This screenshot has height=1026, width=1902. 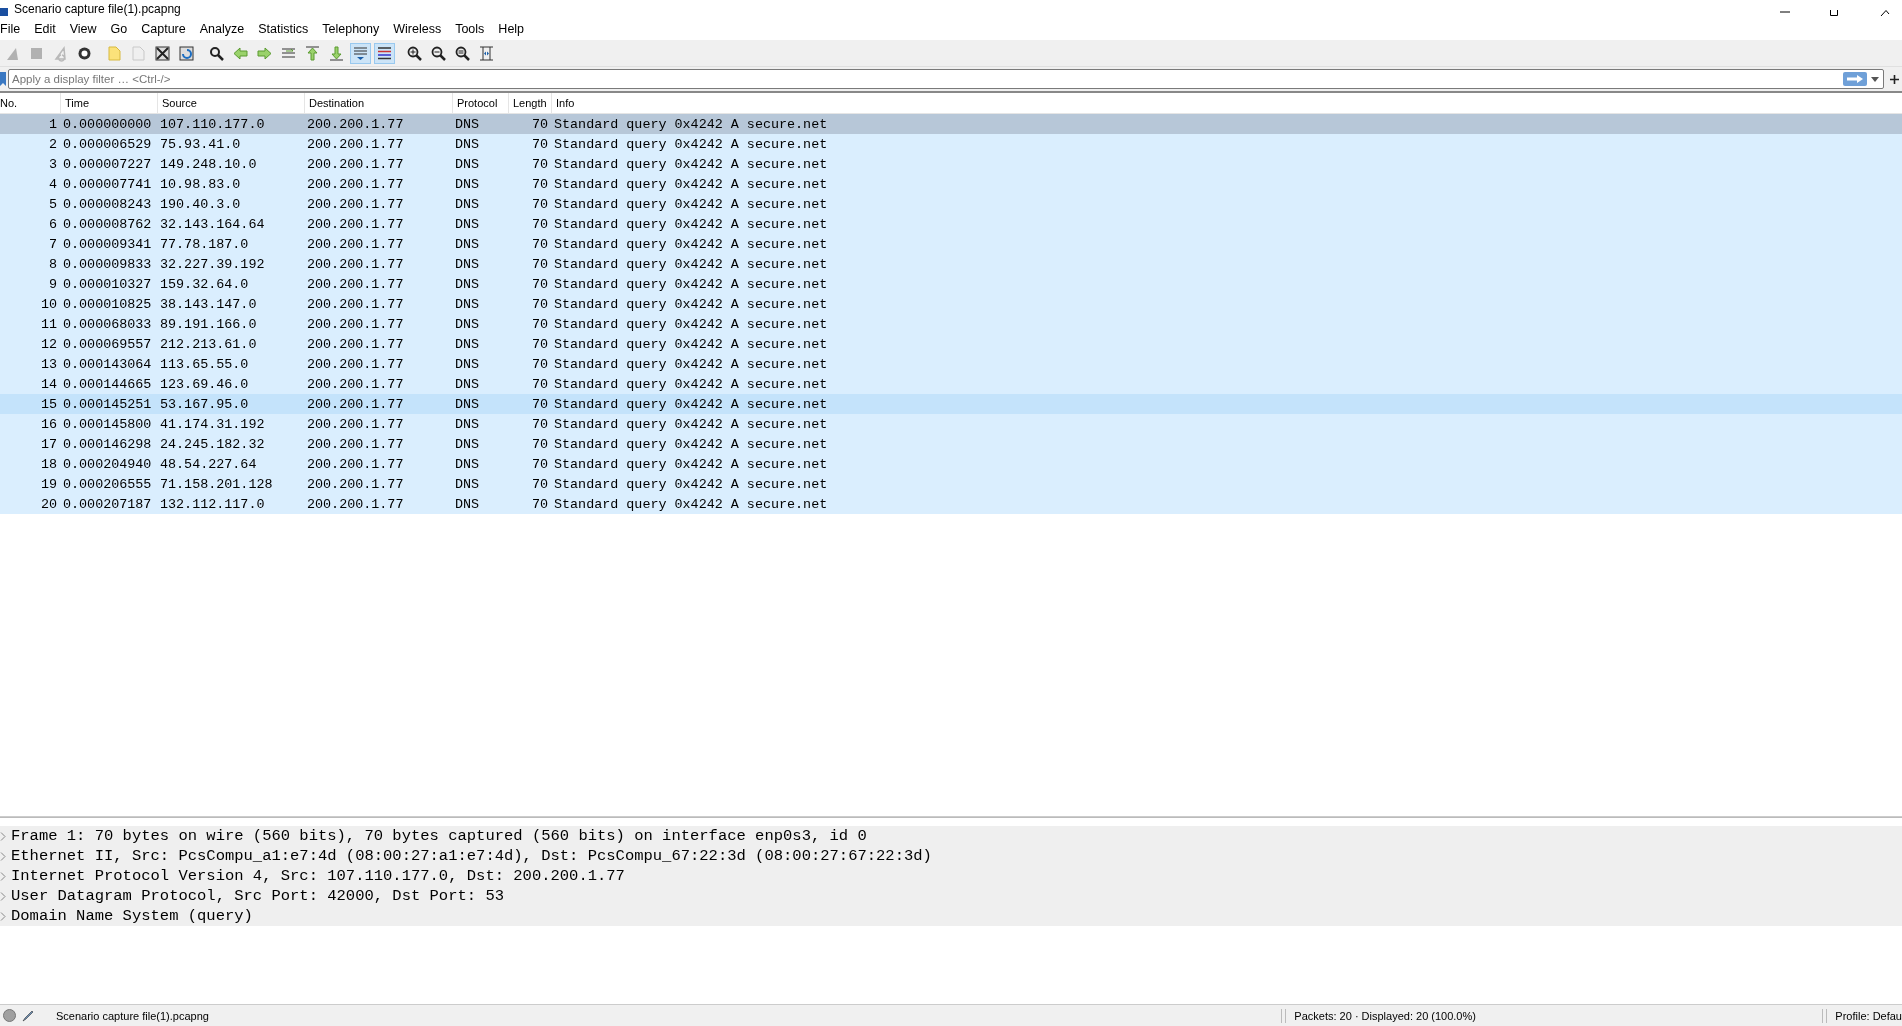 I want to click on packet-row: 1 0.000000000 107.110.177.0 200.200.1.77 DNS 70 Standard query 0x4242 A secure.net, so click(x=951, y=124).